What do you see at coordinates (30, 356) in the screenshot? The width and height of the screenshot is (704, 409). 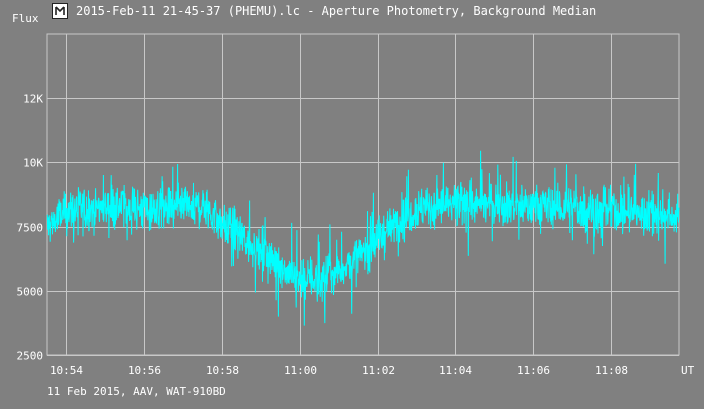 I see `y-tick-label: 2500` at bounding box center [30, 356].